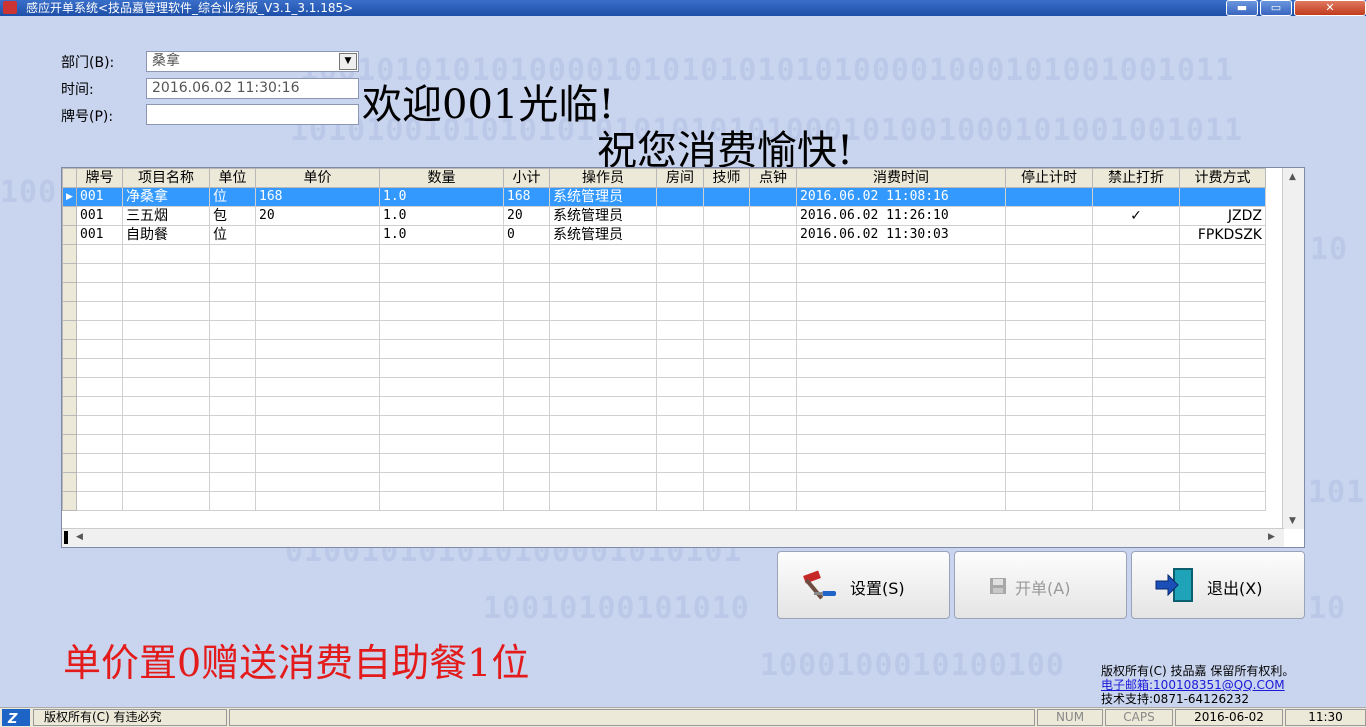 Image resolution: width=1366 pixels, height=727 pixels. Describe the element at coordinates (166, 235) in the screenshot. I see `table-cell: 自助餐` at that location.